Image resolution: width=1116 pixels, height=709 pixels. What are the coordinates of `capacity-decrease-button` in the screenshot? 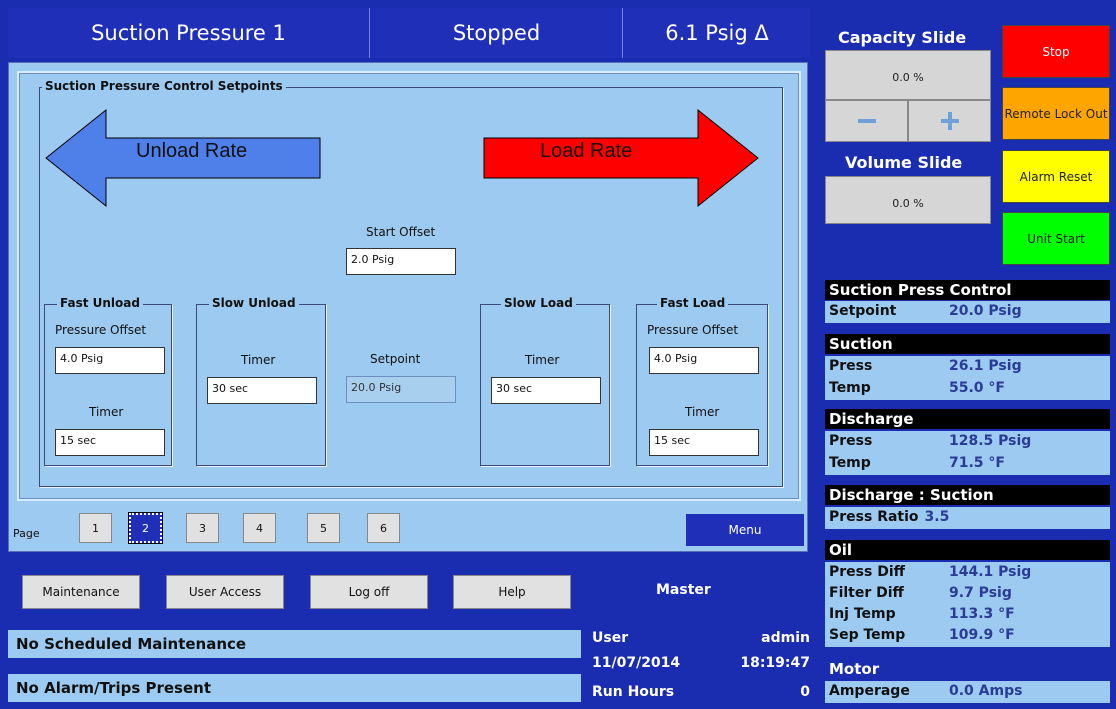 It's located at (866, 121).